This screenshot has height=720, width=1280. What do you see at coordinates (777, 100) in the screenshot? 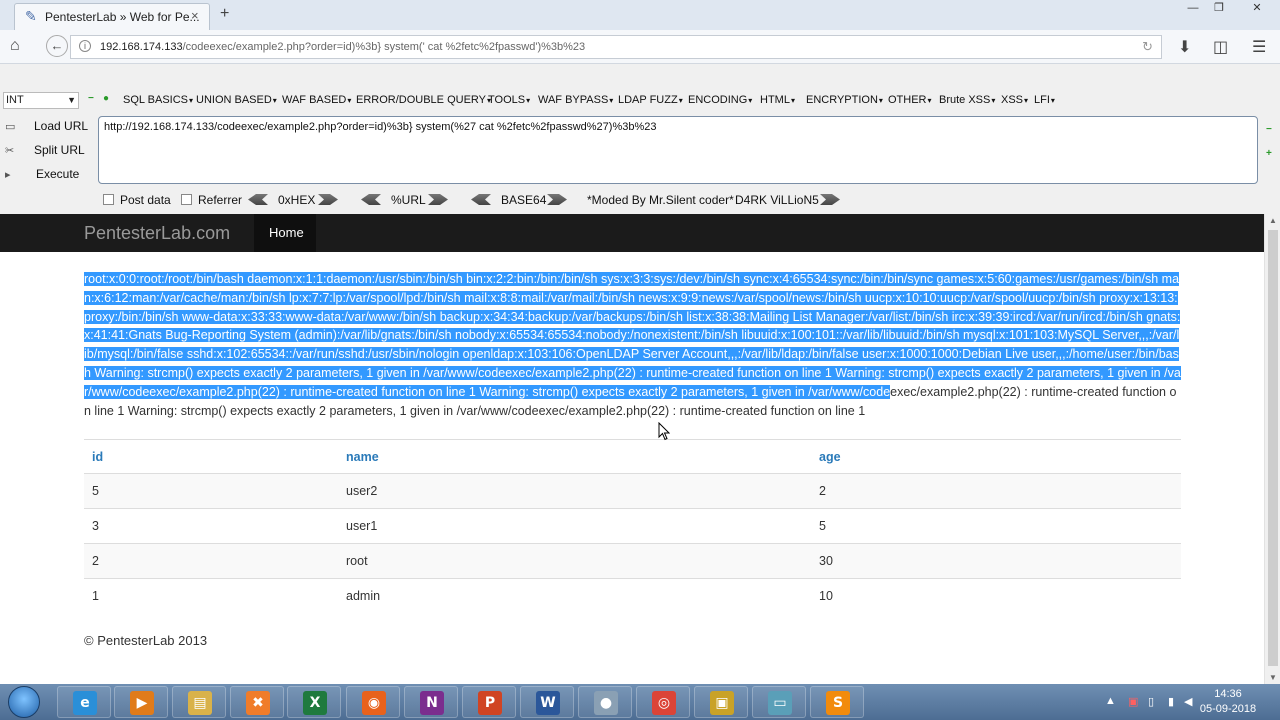
I see `menu-html: HTML` at bounding box center [777, 100].